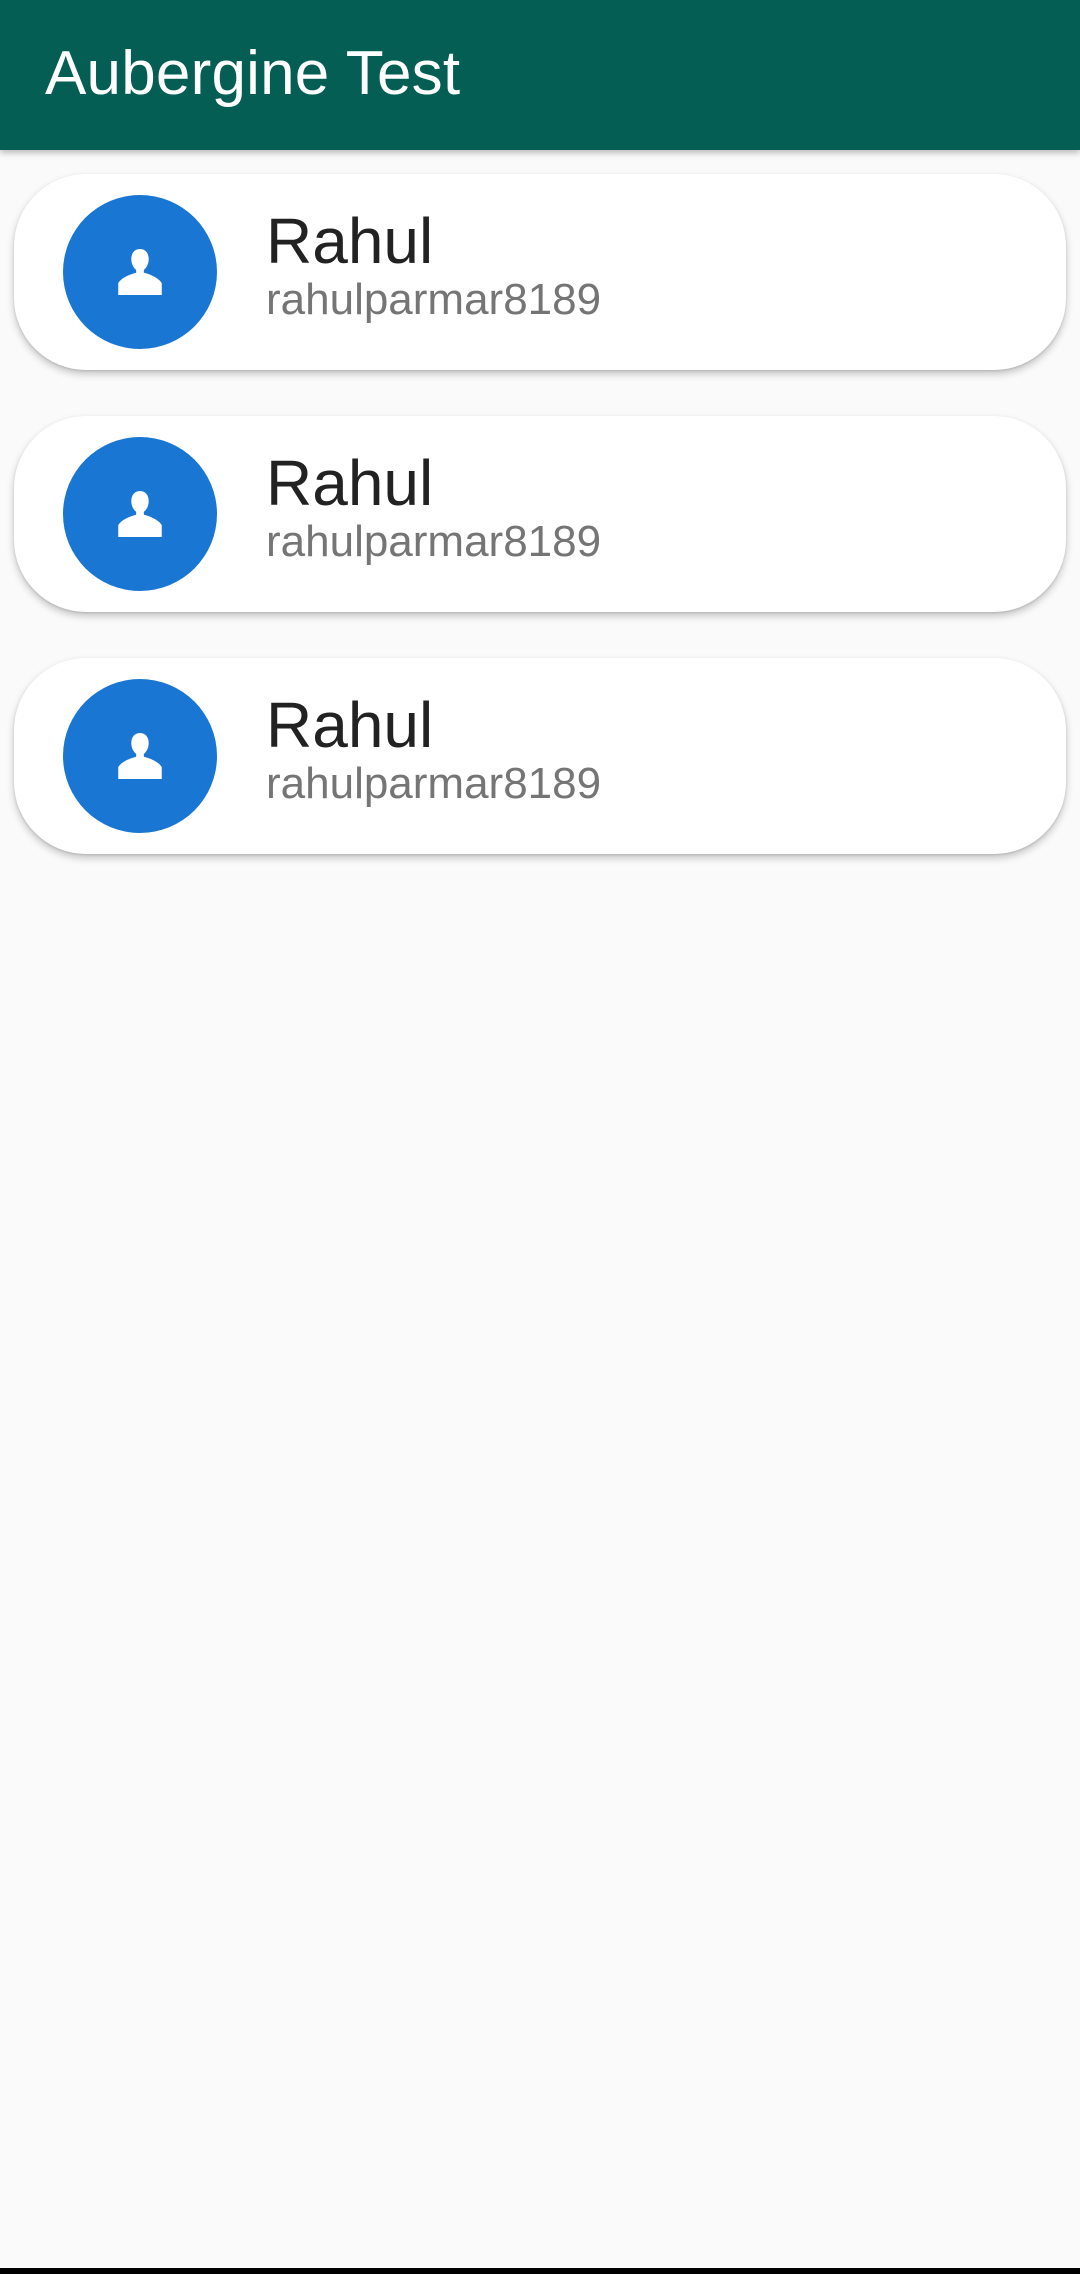 The height and width of the screenshot is (2274, 1080). What do you see at coordinates (540, 2271) in the screenshot?
I see `bottom-edge` at bounding box center [540, 2271].